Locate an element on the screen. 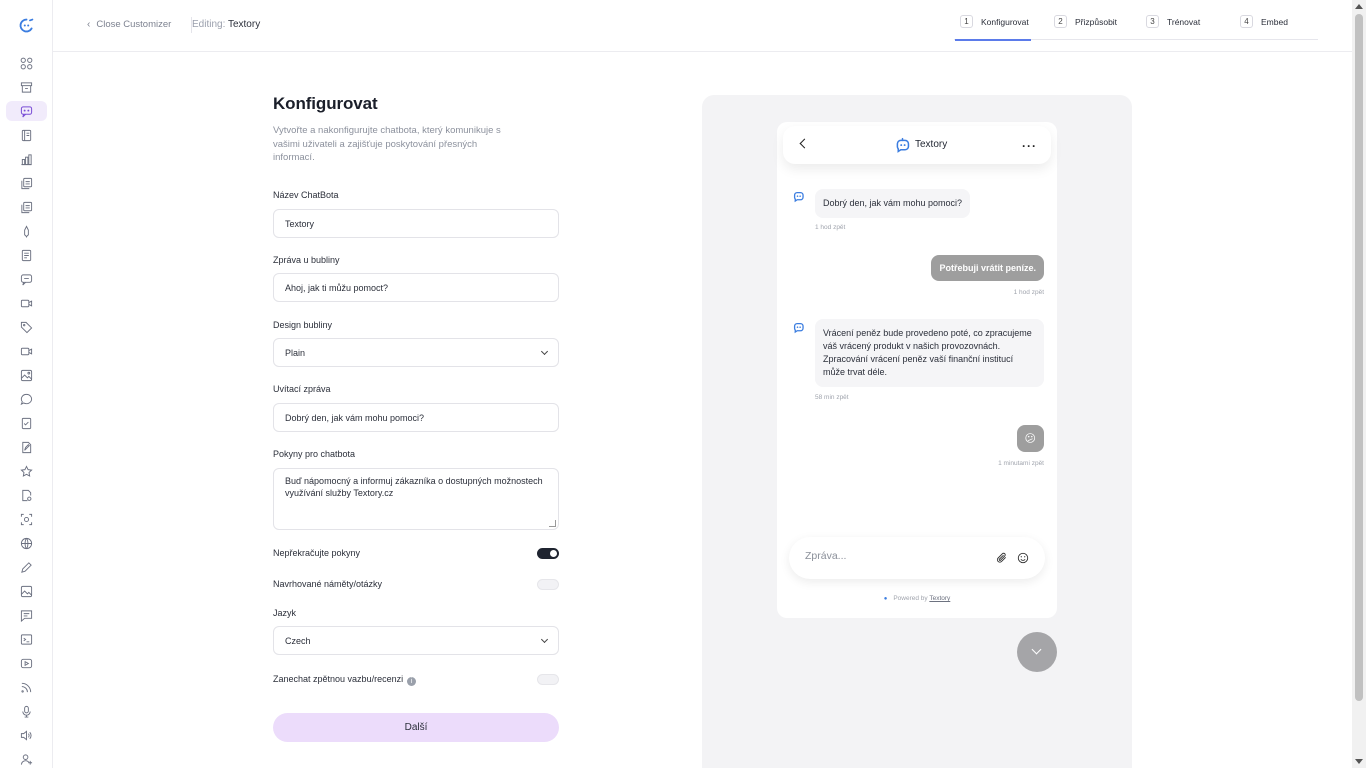 The image size is (1366, 768). rail-tag-icon is located at coordinates (26, 327).